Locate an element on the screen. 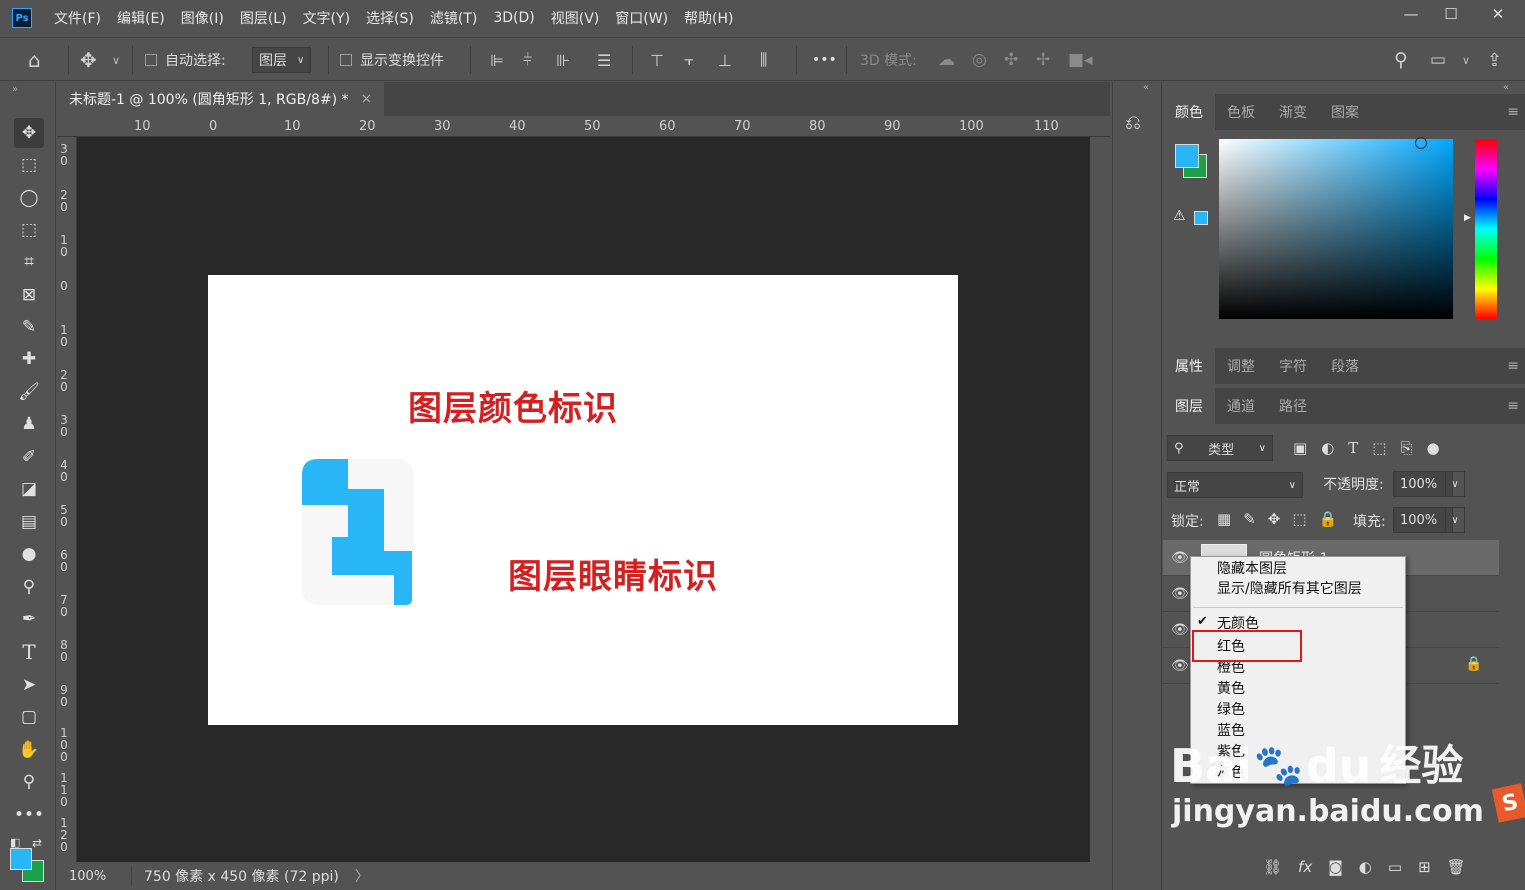 This screenshot has width=1525, height=890. lock-all-icon: 🔒 is located at coordinates (1328, 519).